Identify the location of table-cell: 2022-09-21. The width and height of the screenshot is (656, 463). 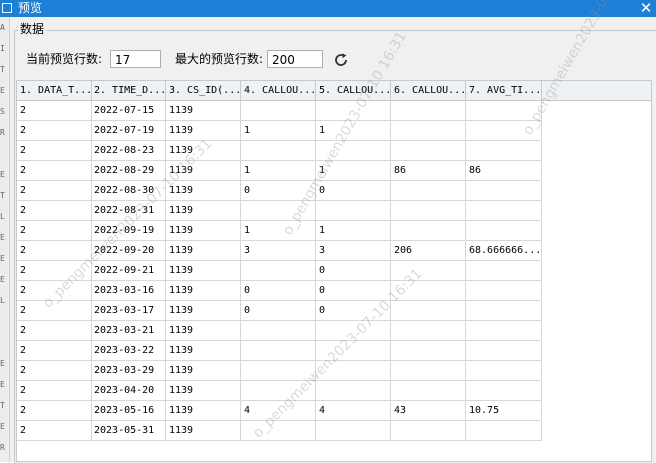
(128, 270).